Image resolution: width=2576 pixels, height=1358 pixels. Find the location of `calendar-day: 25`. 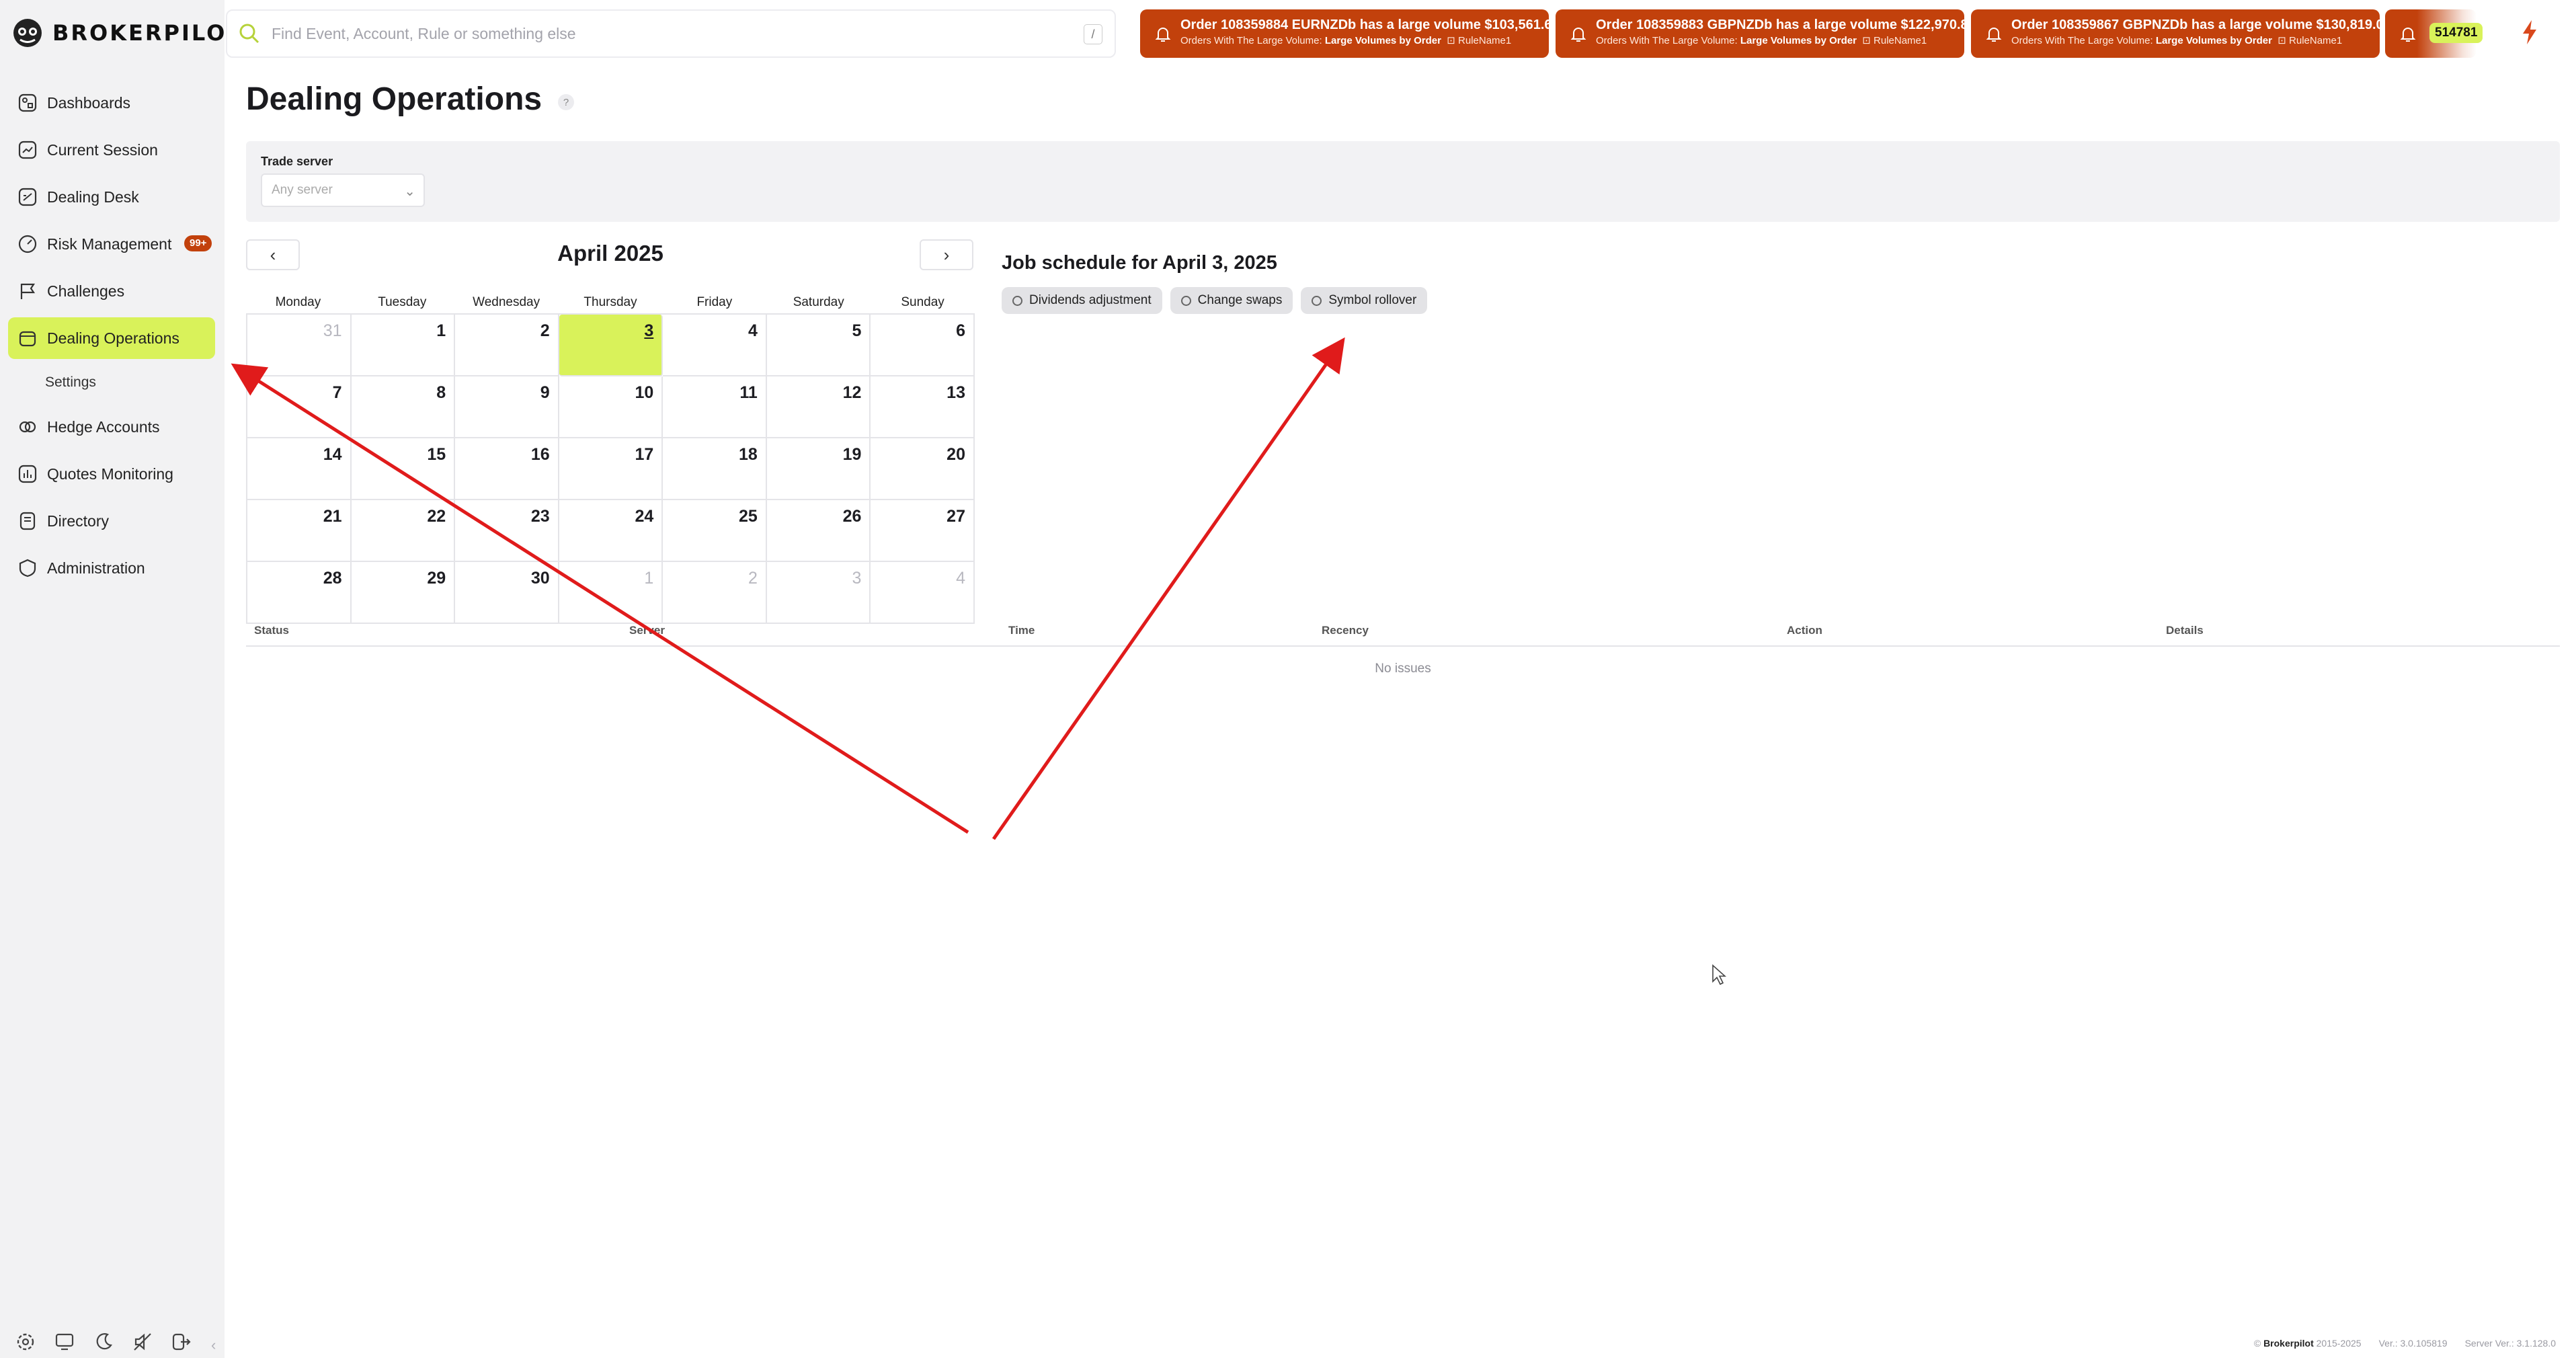

calendar-day: 25 is located at coordinates (715, 531).